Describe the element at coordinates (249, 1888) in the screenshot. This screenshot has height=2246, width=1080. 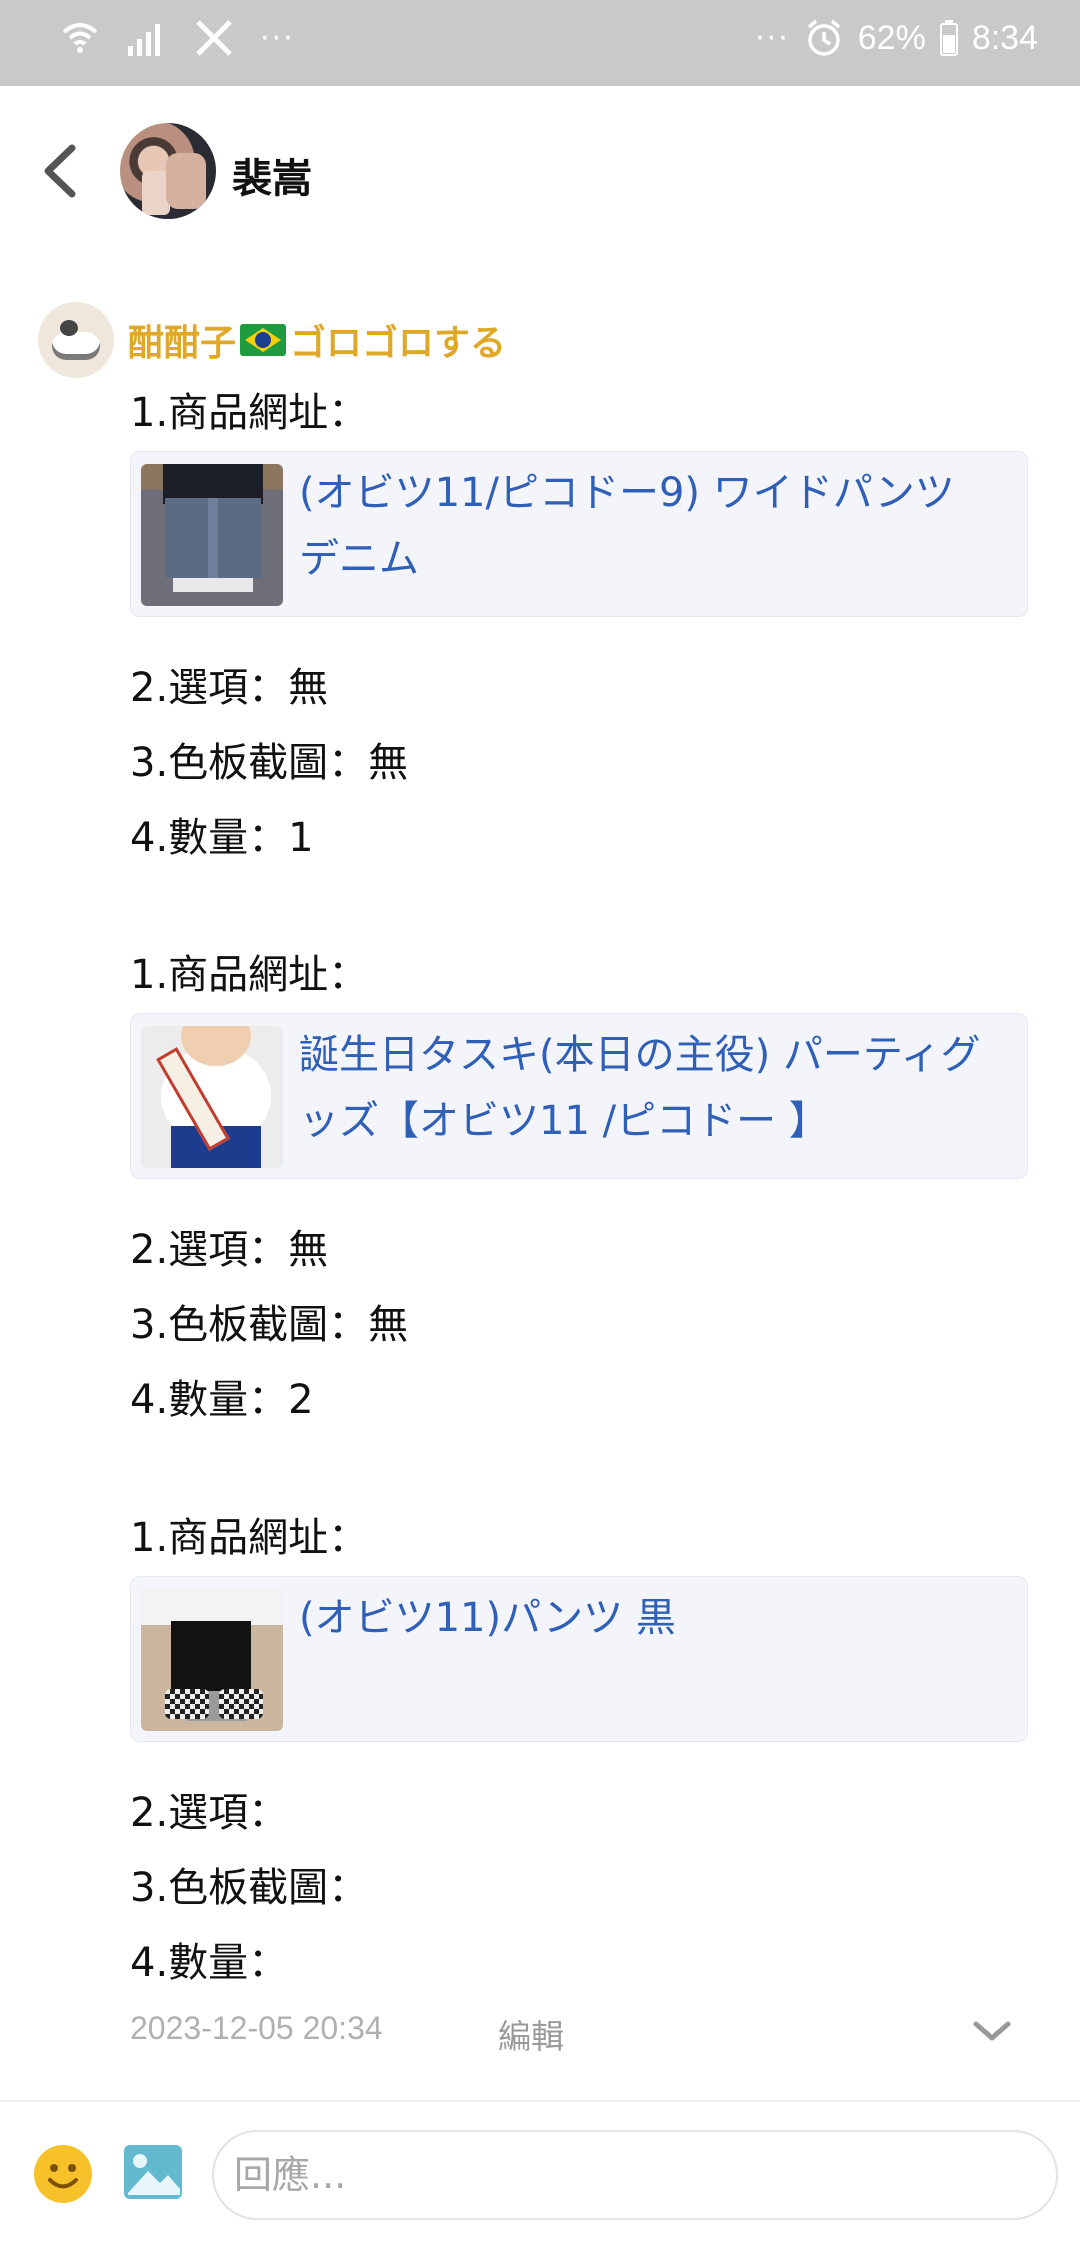
I see `item-3-color-shot: 3.色板截圖：` at that location.